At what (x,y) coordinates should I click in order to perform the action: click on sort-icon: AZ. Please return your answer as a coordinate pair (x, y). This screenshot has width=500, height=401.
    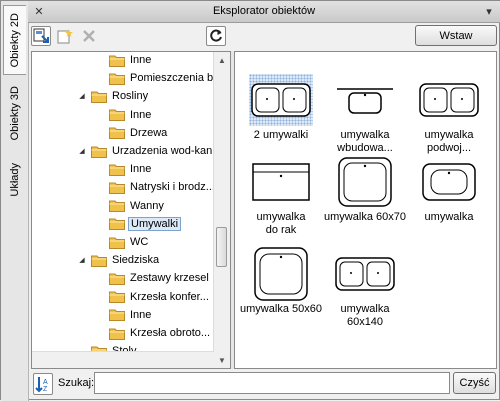
    Looking at the image, I should click on (41, 385).